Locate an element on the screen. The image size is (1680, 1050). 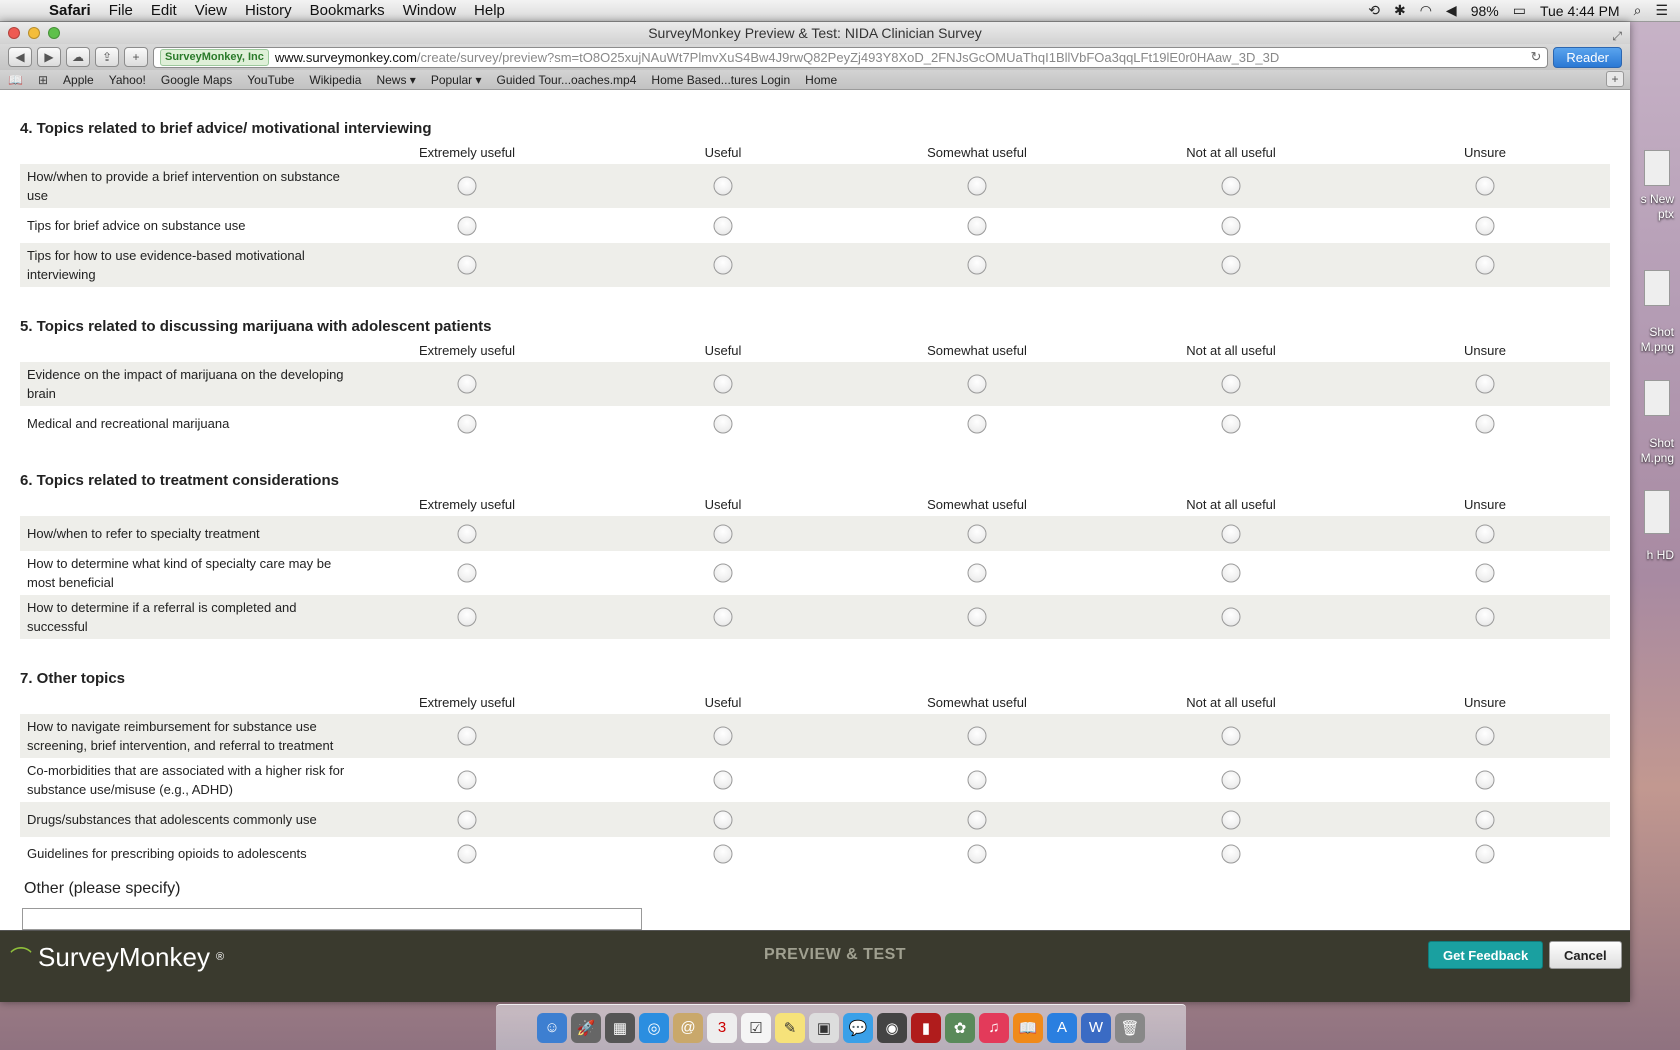
other-specify-textbox is located at coordinates (332, 919).